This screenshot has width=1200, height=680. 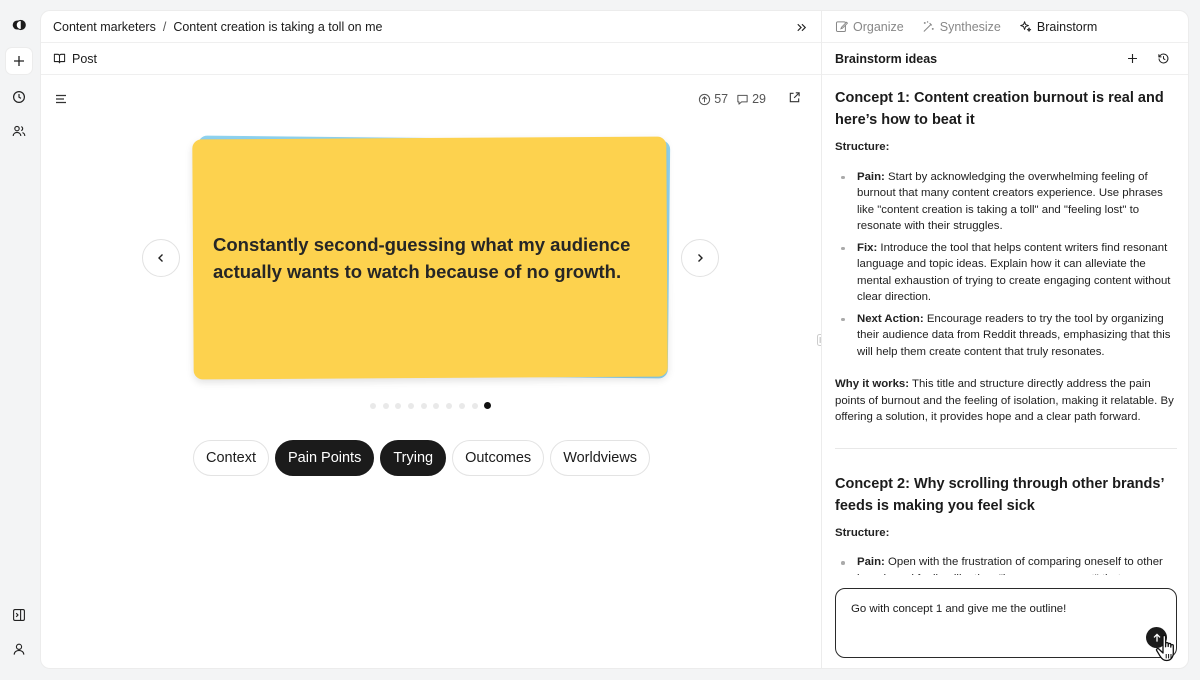 What do you see at coordinates (886, 58) in the screenshot?
I see `brainstorm-title: Brainstorm ideas` at bounding box center [886, 58].